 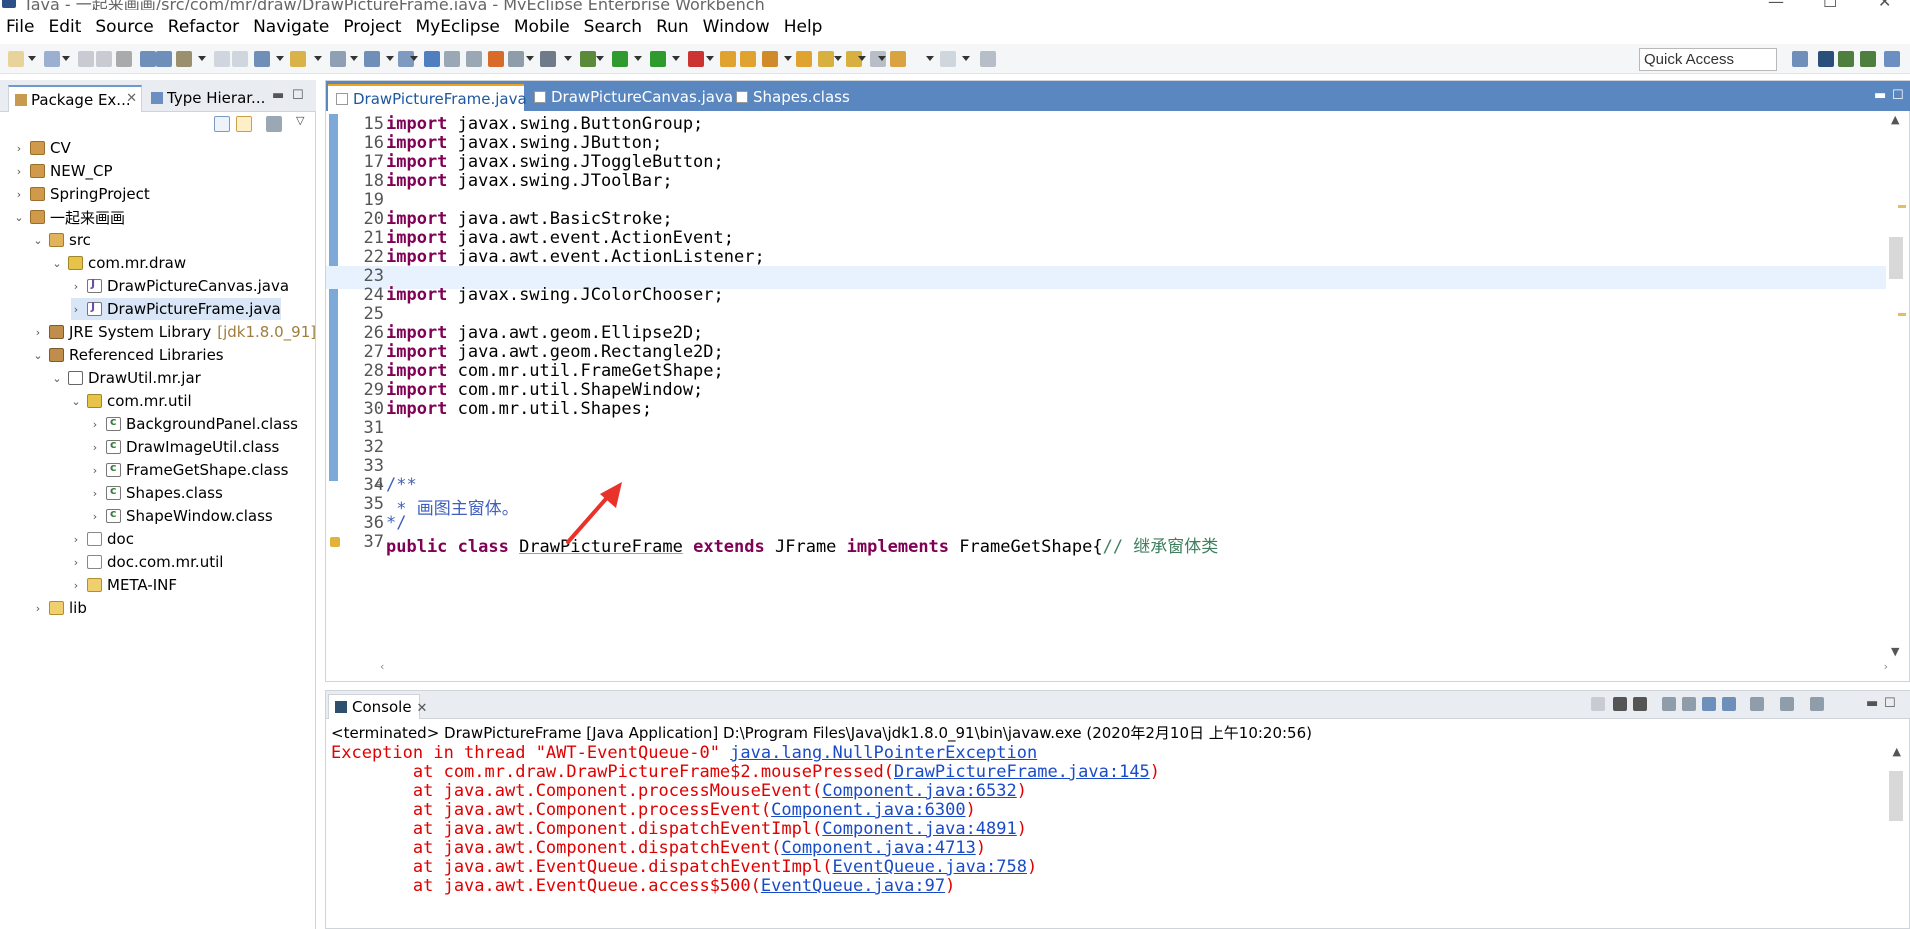 I want to click on db-perspective-icon, so click(x=1892, y=59).